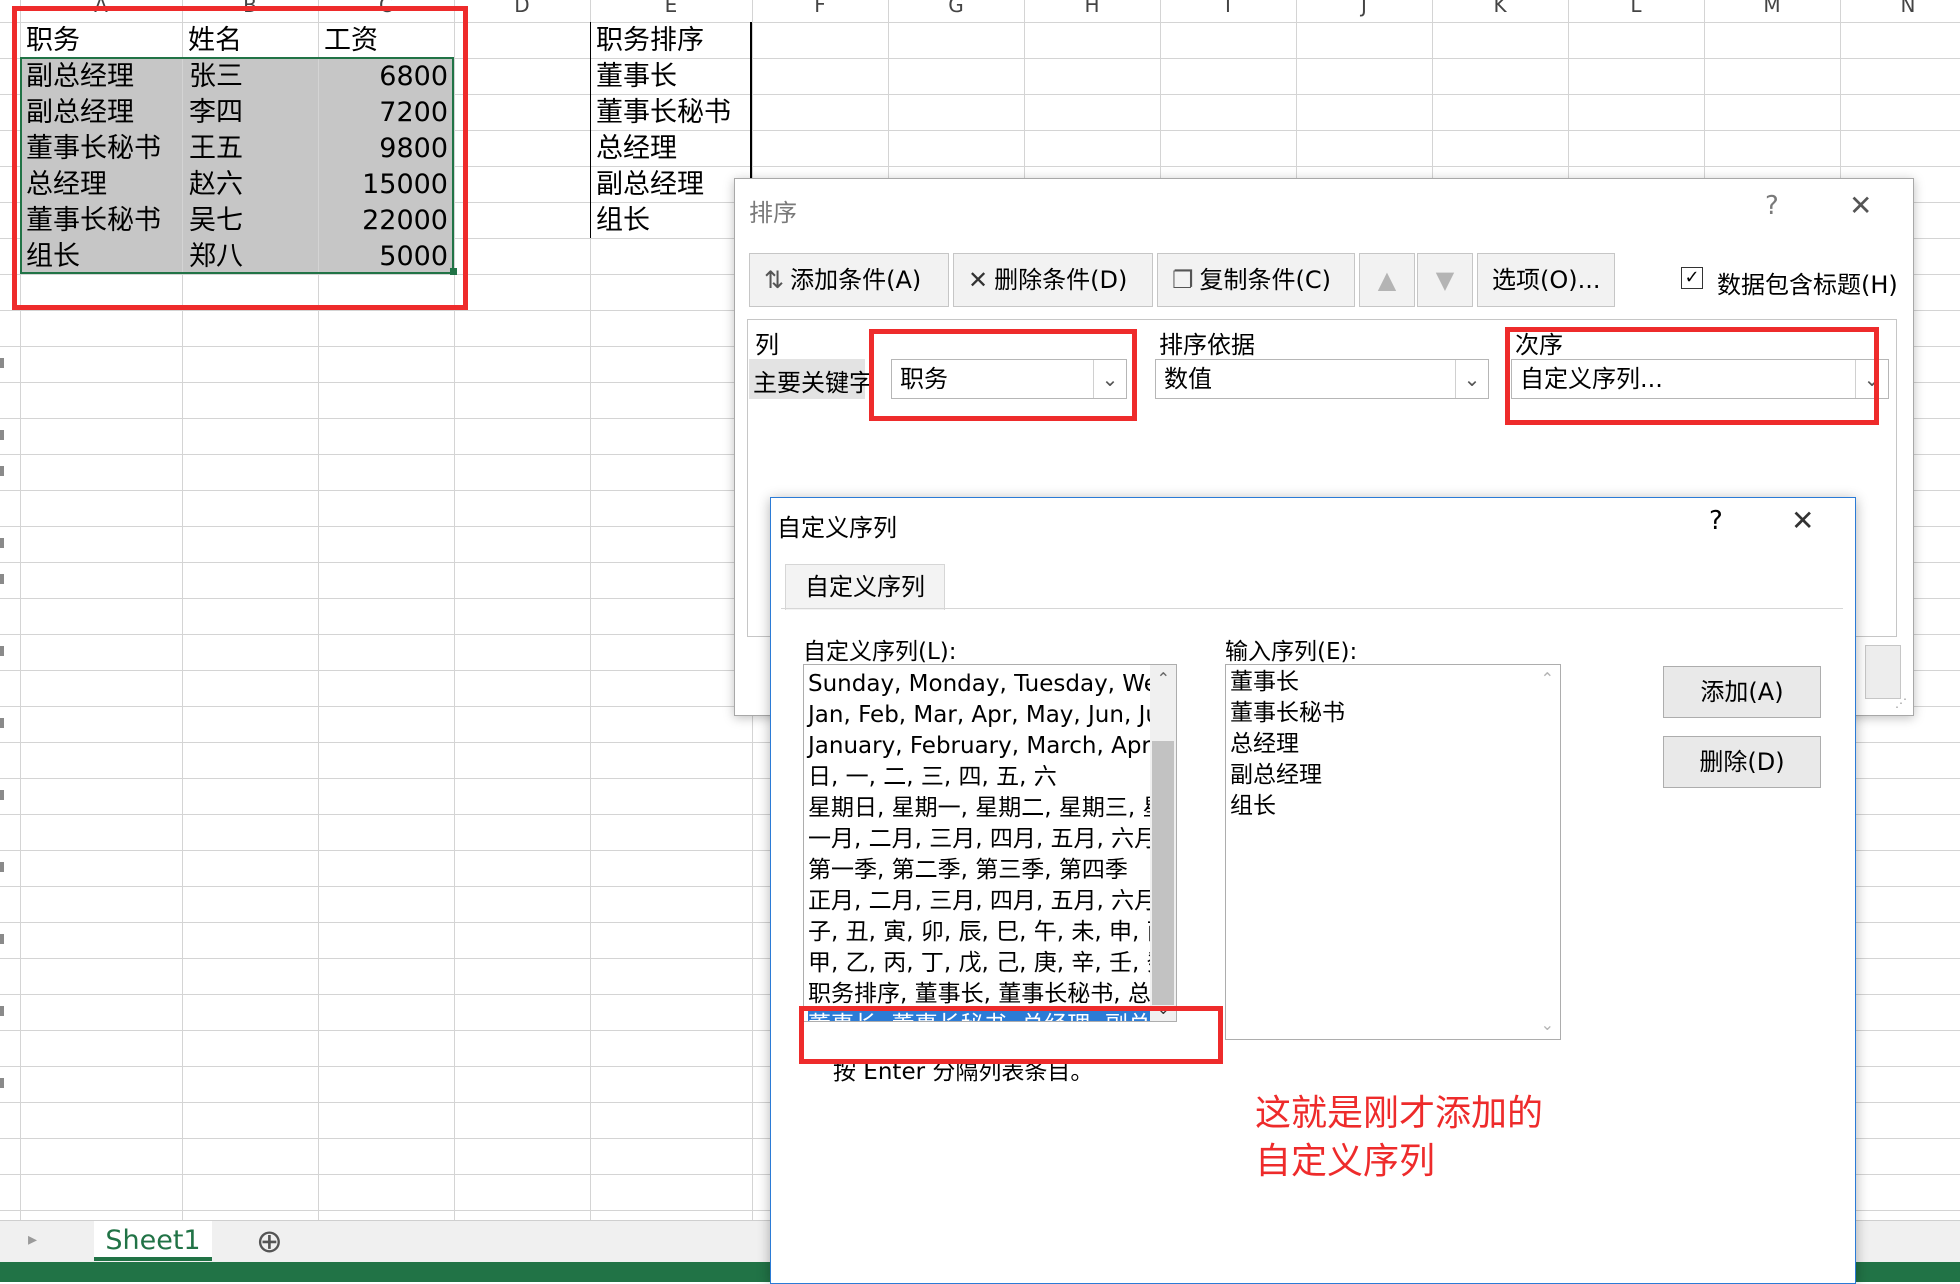 This screenshot has width=1960, height=1284. Describe the element at coordinates (671, 40) in the screenshot. I see `cell-e1: 职务排序` at that location.